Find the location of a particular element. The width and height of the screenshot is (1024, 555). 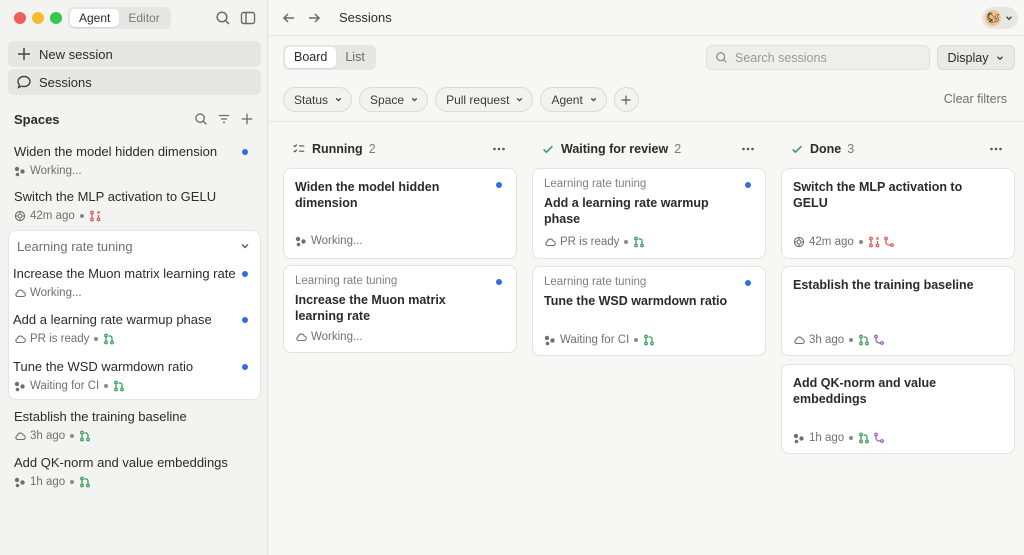

add-filter-button is located at coordinates (626, 99).